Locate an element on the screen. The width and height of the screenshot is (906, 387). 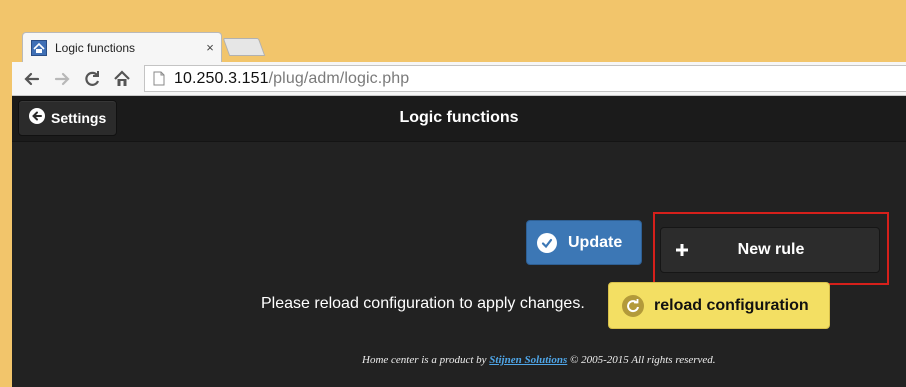
plus-icon is located at coordinates (685, 250).